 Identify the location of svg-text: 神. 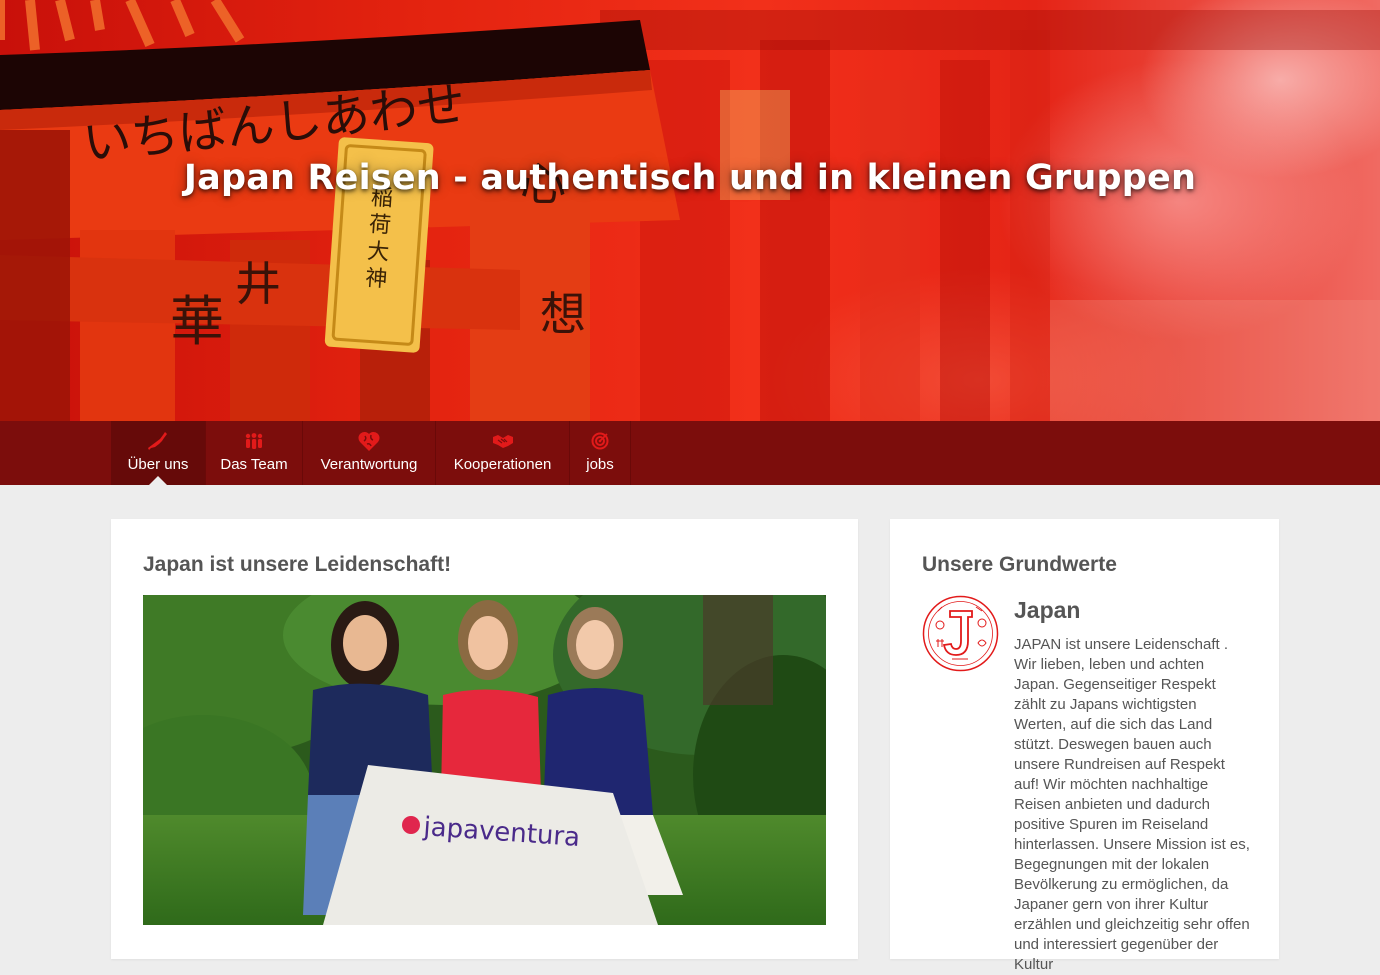
(376, 279).